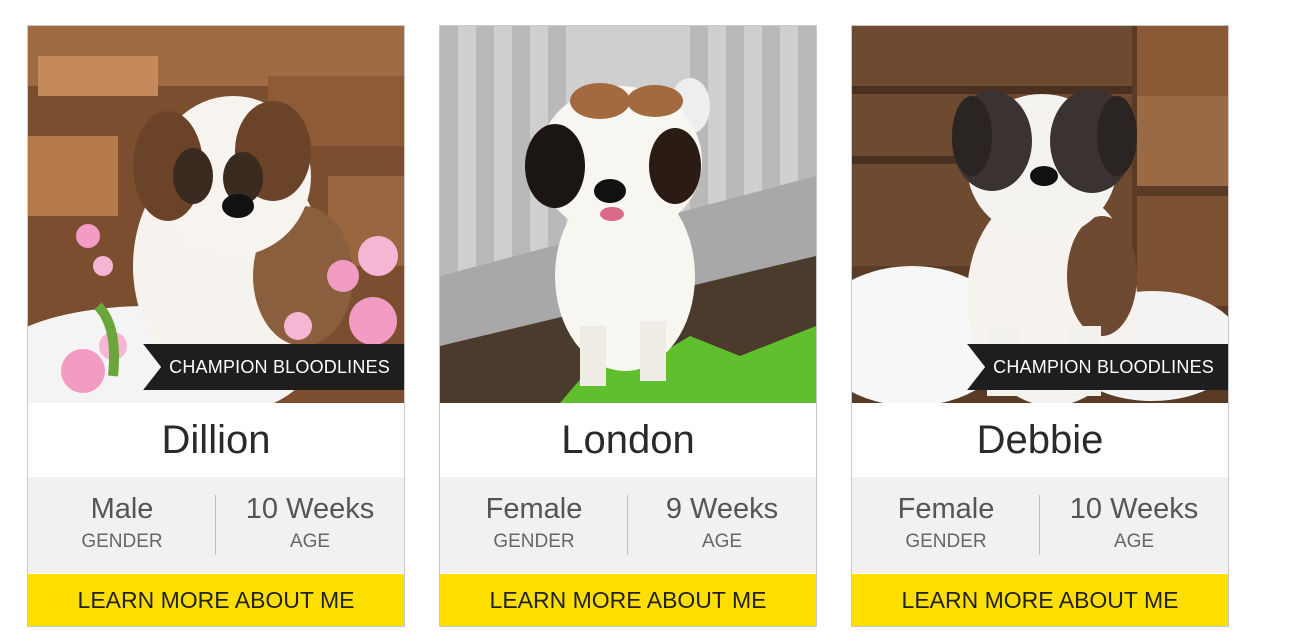  I want to click on gender-column: Male GENDER, so click(122, 525).